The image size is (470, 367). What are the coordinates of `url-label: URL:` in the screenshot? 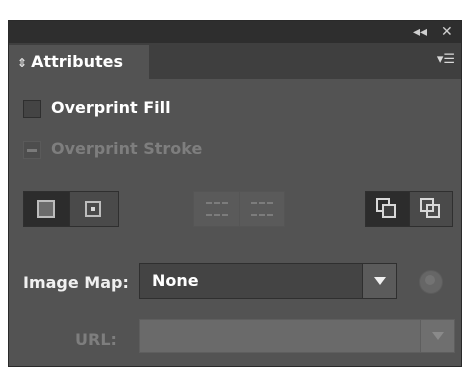 It's located at (96, 339).